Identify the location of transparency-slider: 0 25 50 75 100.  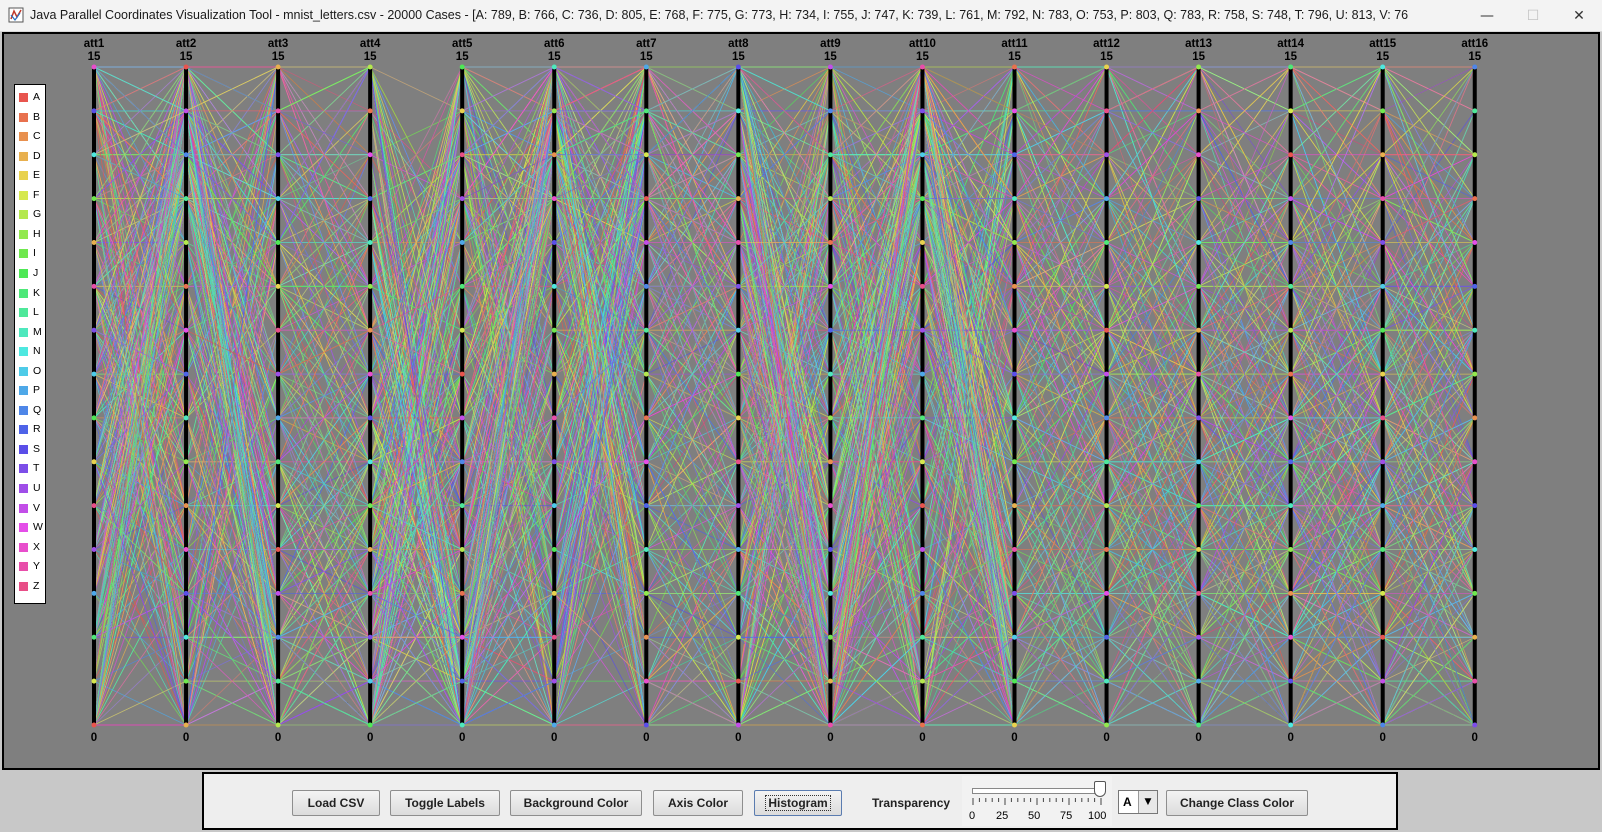
(1037, 801).